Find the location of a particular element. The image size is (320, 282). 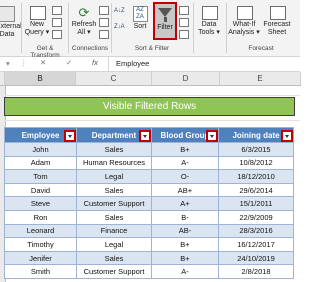

cancel-icon: ✕ is located at coordinates (43, 62).